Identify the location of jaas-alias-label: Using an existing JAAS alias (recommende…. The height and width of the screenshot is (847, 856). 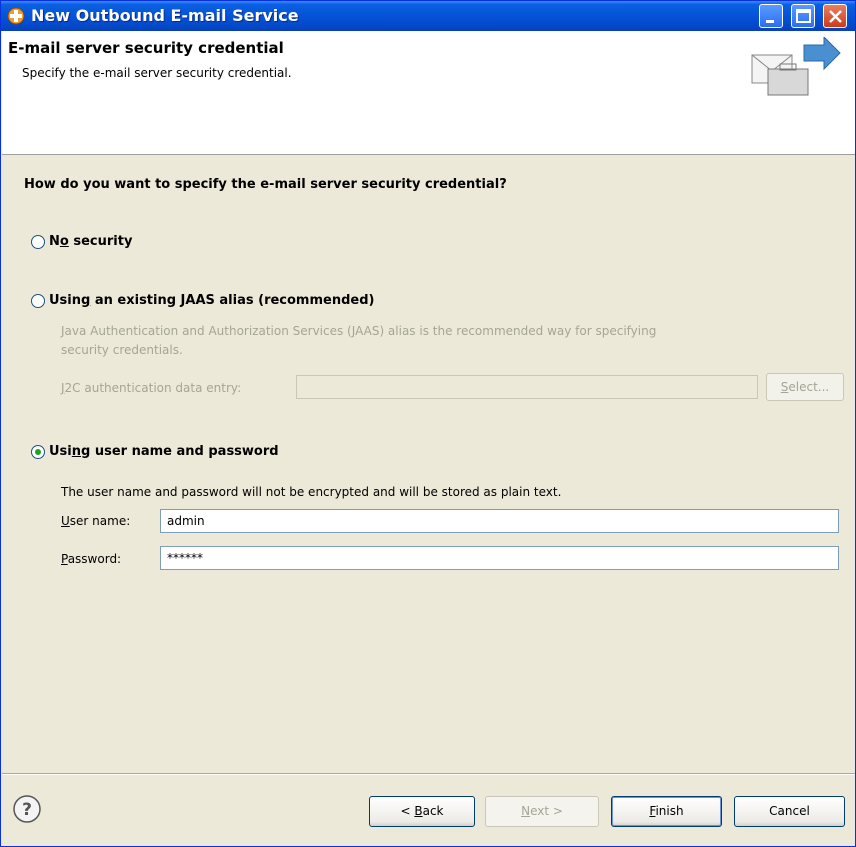
(211, 300).